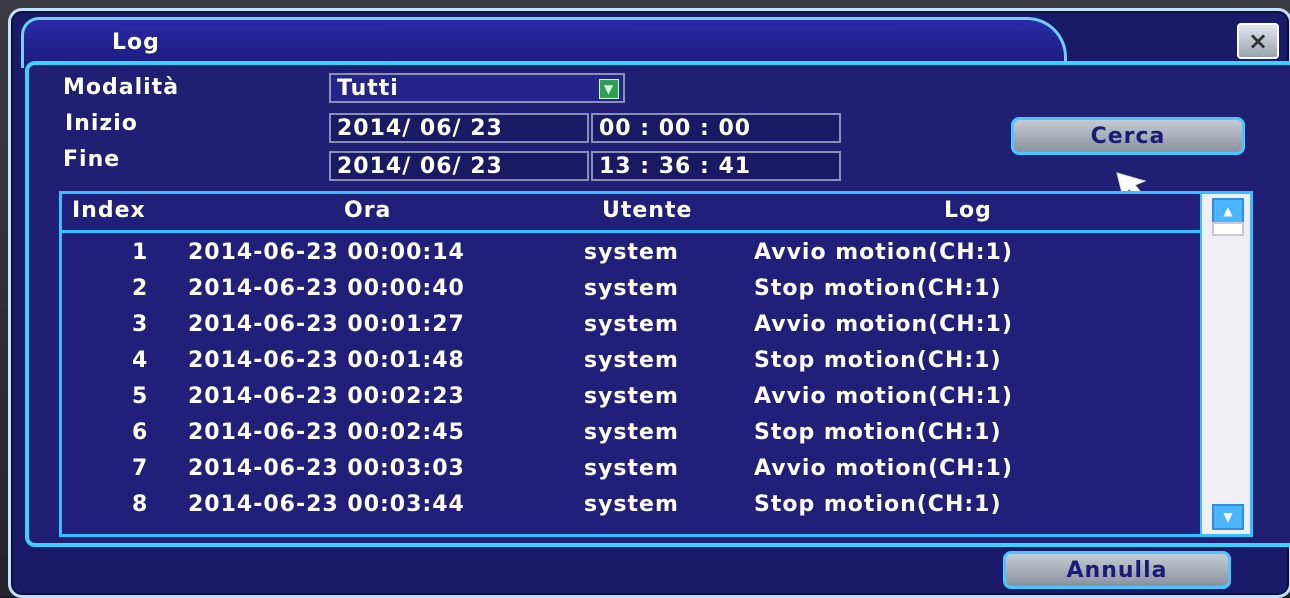 The height and width of the screenshot is (598, 1290). I want to click on row-index: 2, so click(140, 288).